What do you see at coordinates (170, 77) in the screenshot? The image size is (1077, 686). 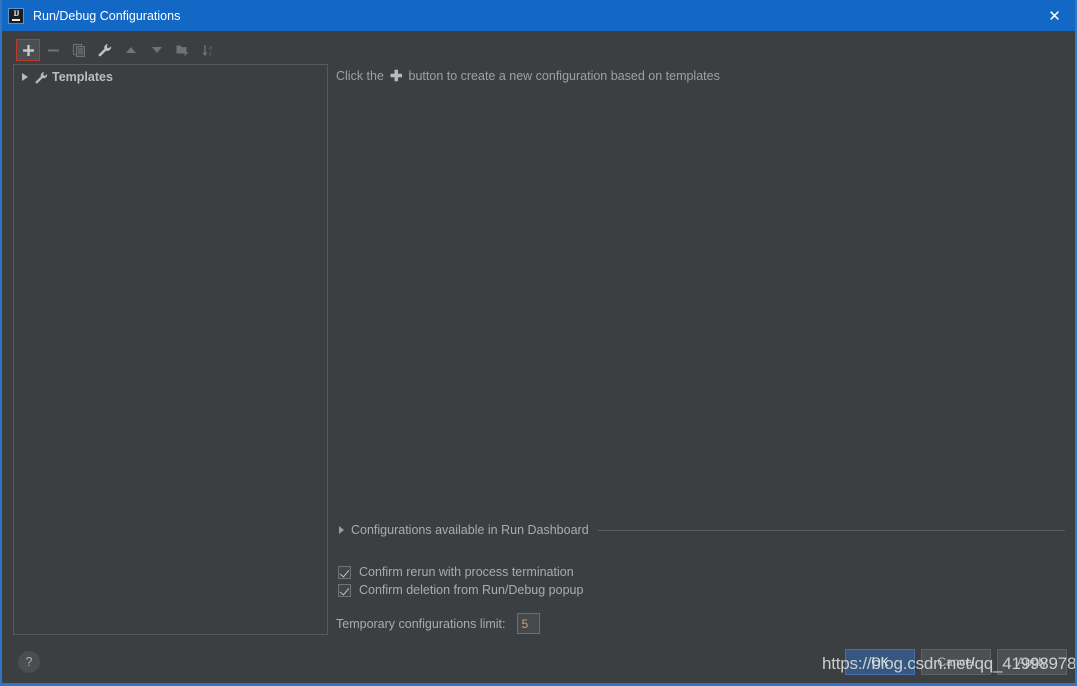 I see `tree-item-templates: Templates` at bounding box center [170, 77].